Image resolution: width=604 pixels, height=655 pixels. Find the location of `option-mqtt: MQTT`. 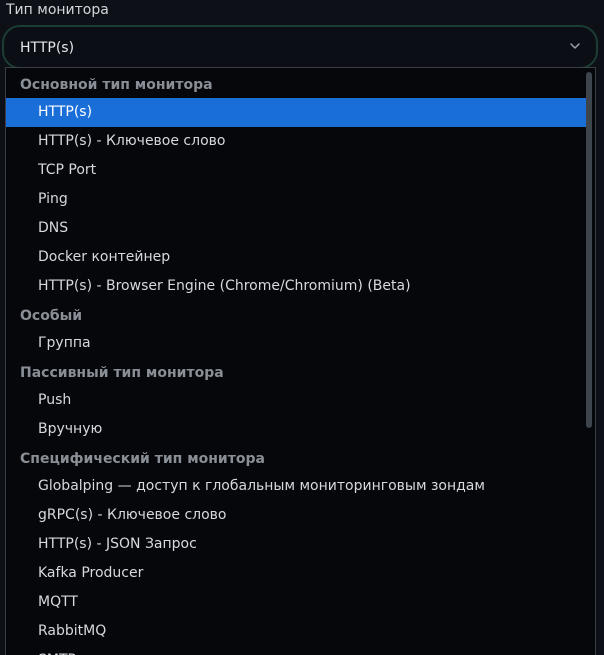

option-mqtt: MQTT is located at coordinates (296, 602).